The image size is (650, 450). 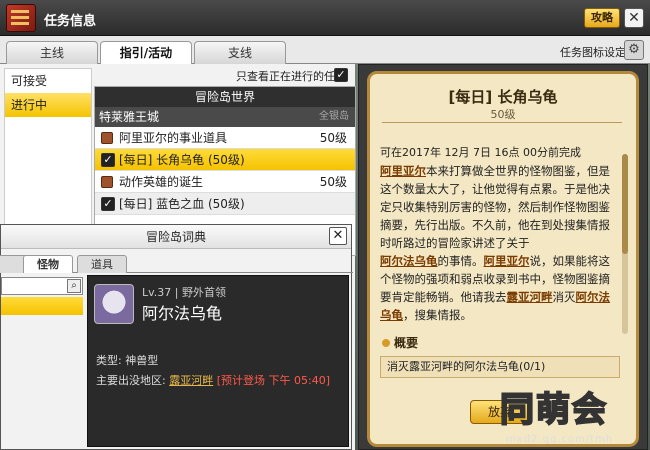 What do you see at coordinates (634, 50) in the screenshot?
I see `gear-icon: ⚙` at bounding box center [634, 50].